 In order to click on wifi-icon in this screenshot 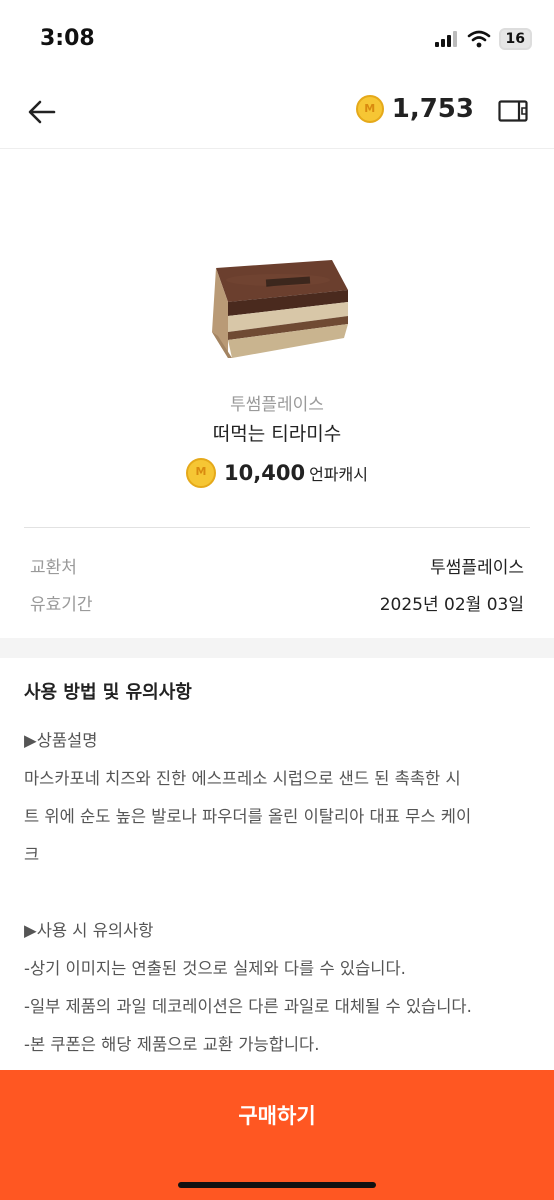, I will do `click(478, 39)`.